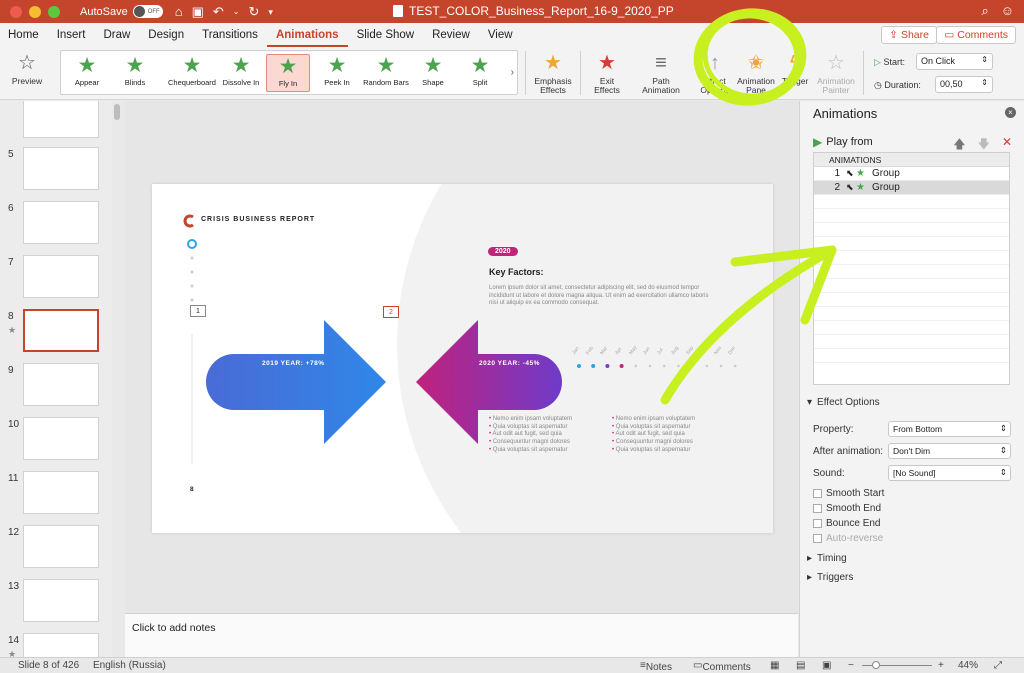 Image resolution: width=1024 pixels, height=673 pixels. Describe the element at coordinates (56, 228) in the screenshot. I see `slide-thumbnail: 6` at that location.